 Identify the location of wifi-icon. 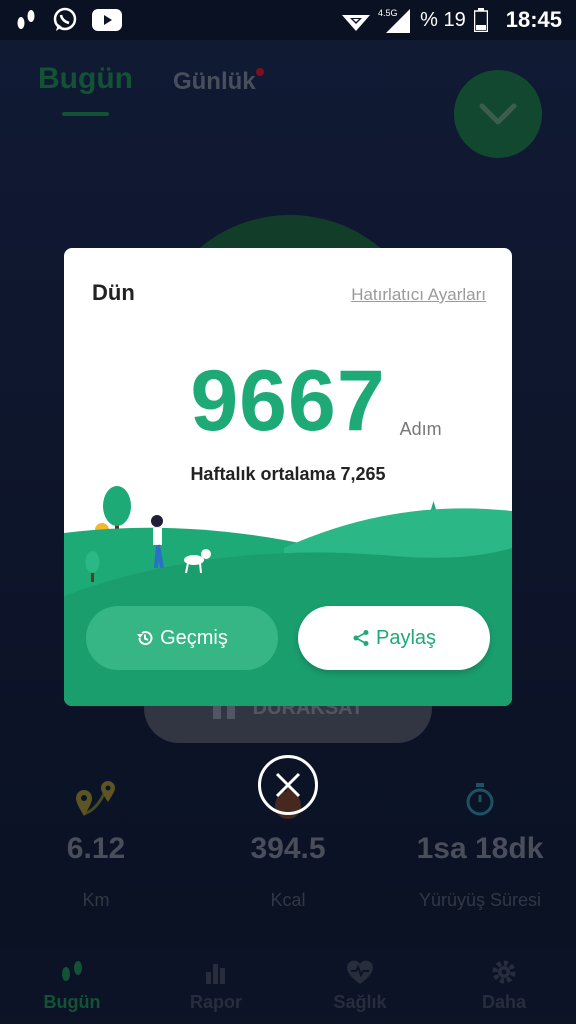
(356, 20).